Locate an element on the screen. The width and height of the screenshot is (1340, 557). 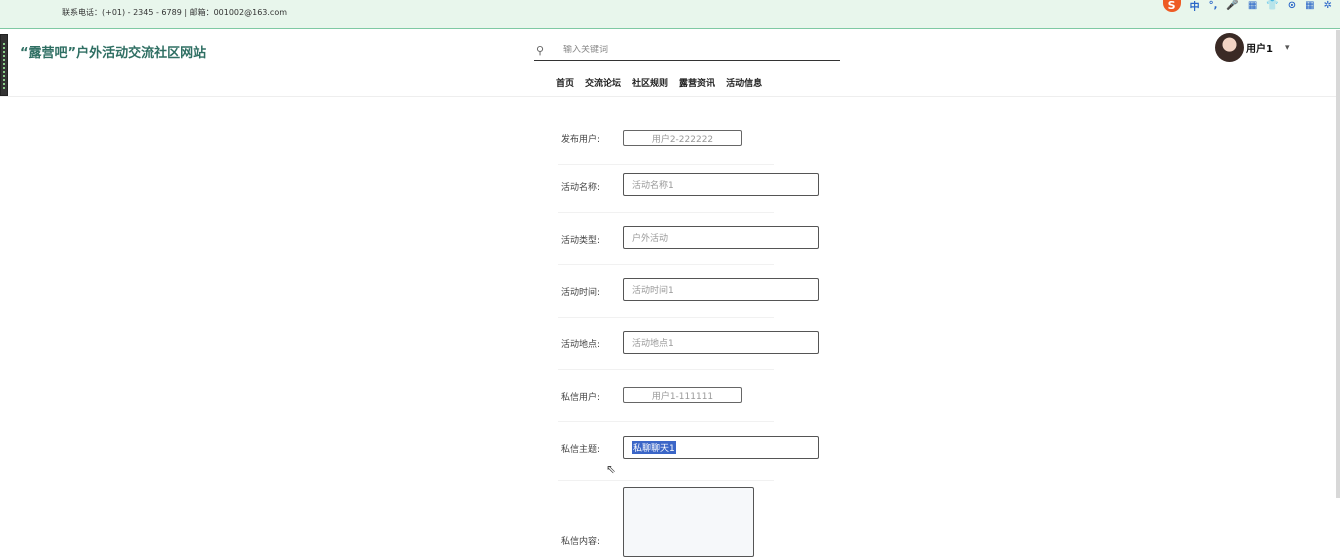
sogou-logo-icon: S is located at coordinates (1171, 6).